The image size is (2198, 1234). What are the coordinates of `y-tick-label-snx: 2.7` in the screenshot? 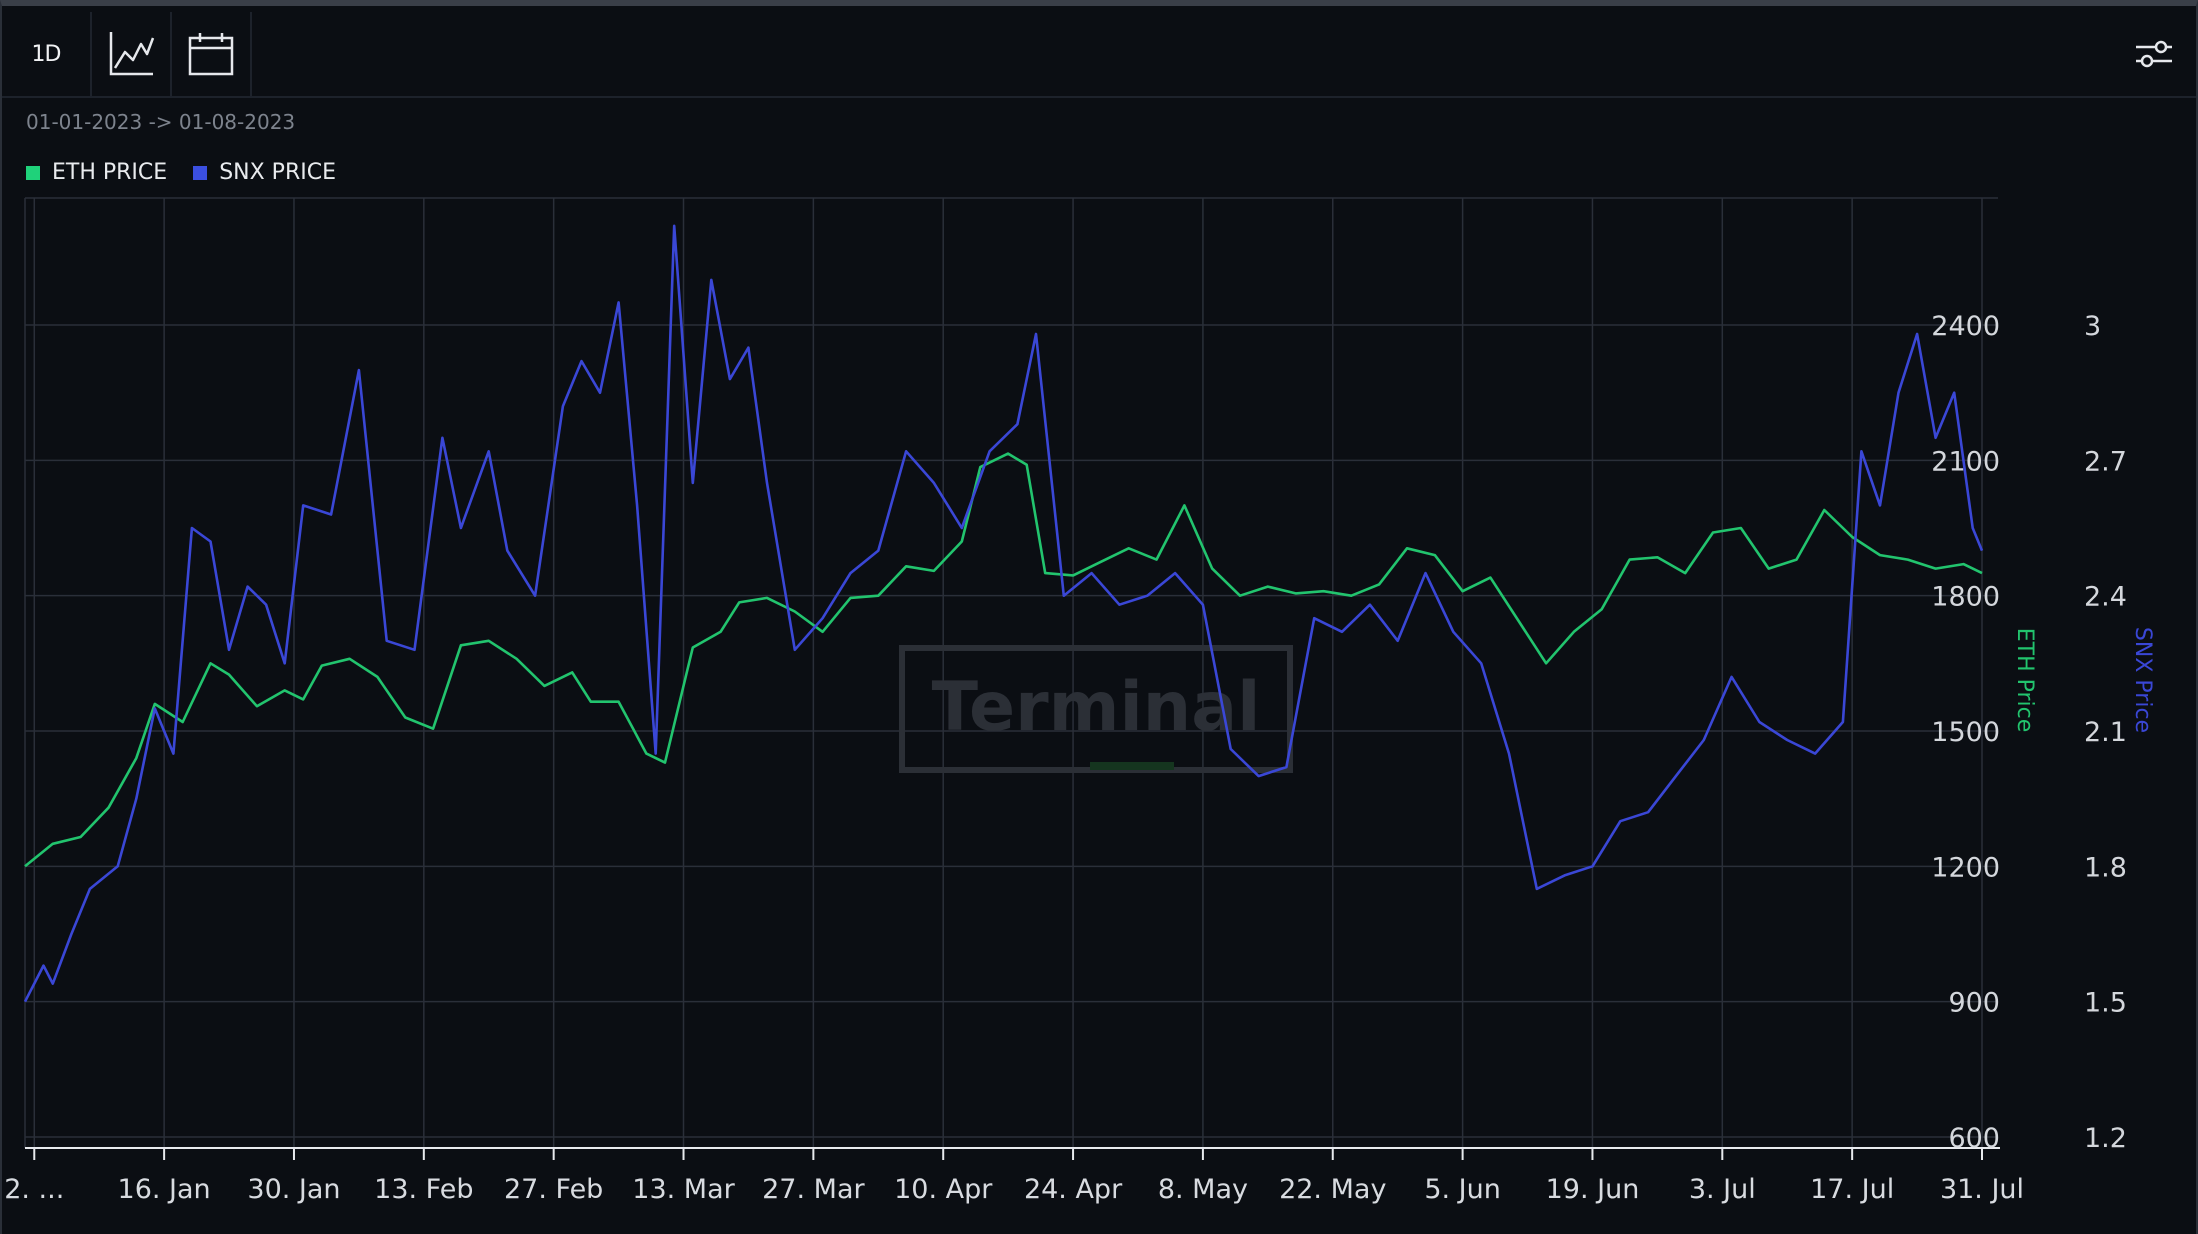 It's located at (2105, 461).